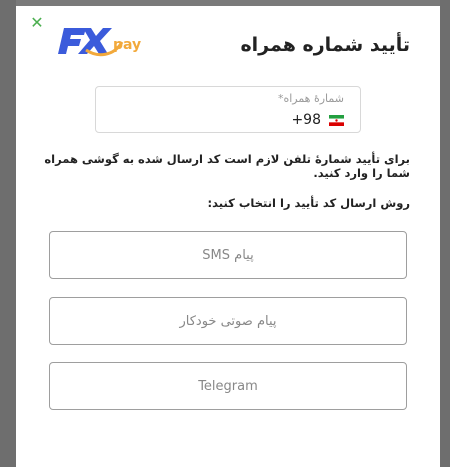 The width and height of the screenshot is (450, 467). What do you see at coordinates (127, 45) in the screenshot?
I see `logo-pay-text: pay` at bounding box center [127, 45].